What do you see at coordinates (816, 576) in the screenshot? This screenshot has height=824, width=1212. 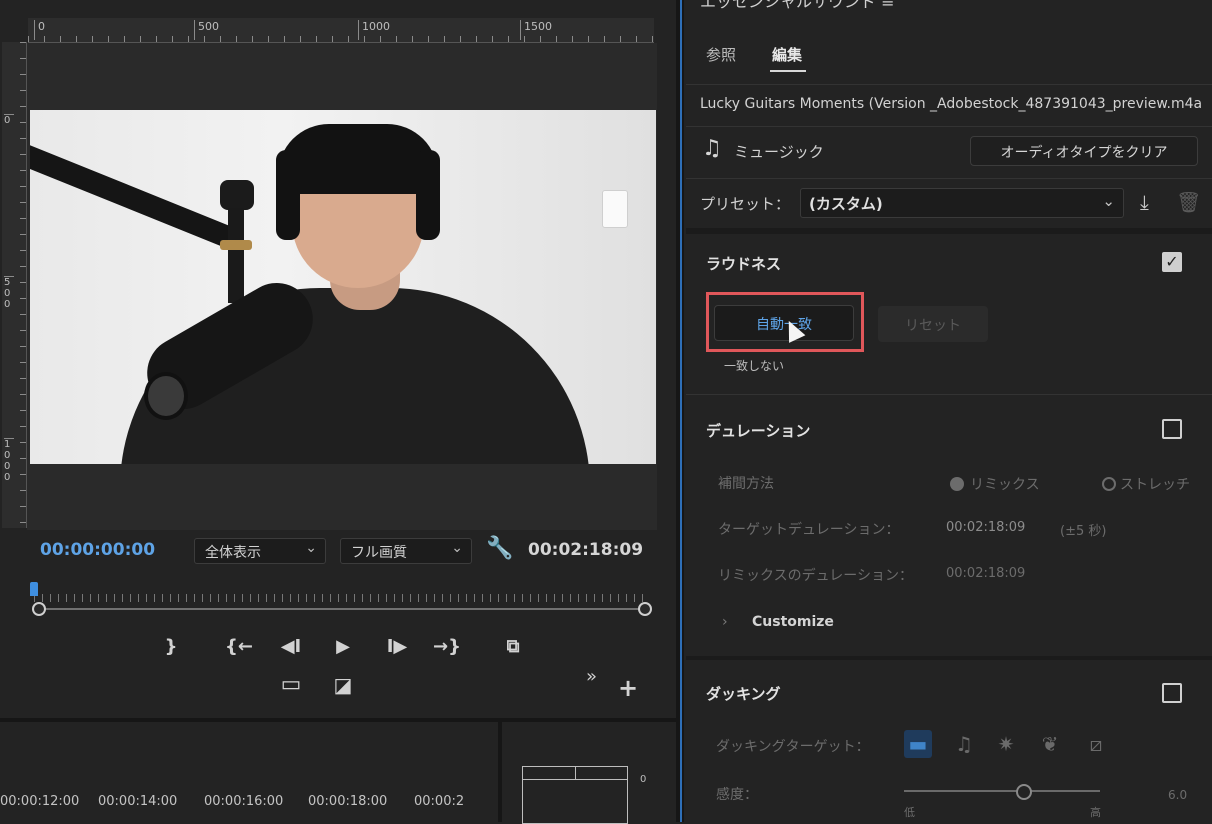 I see `remix-duration-label: リミックスのデュレーション：` at bounding box center [816, 576].